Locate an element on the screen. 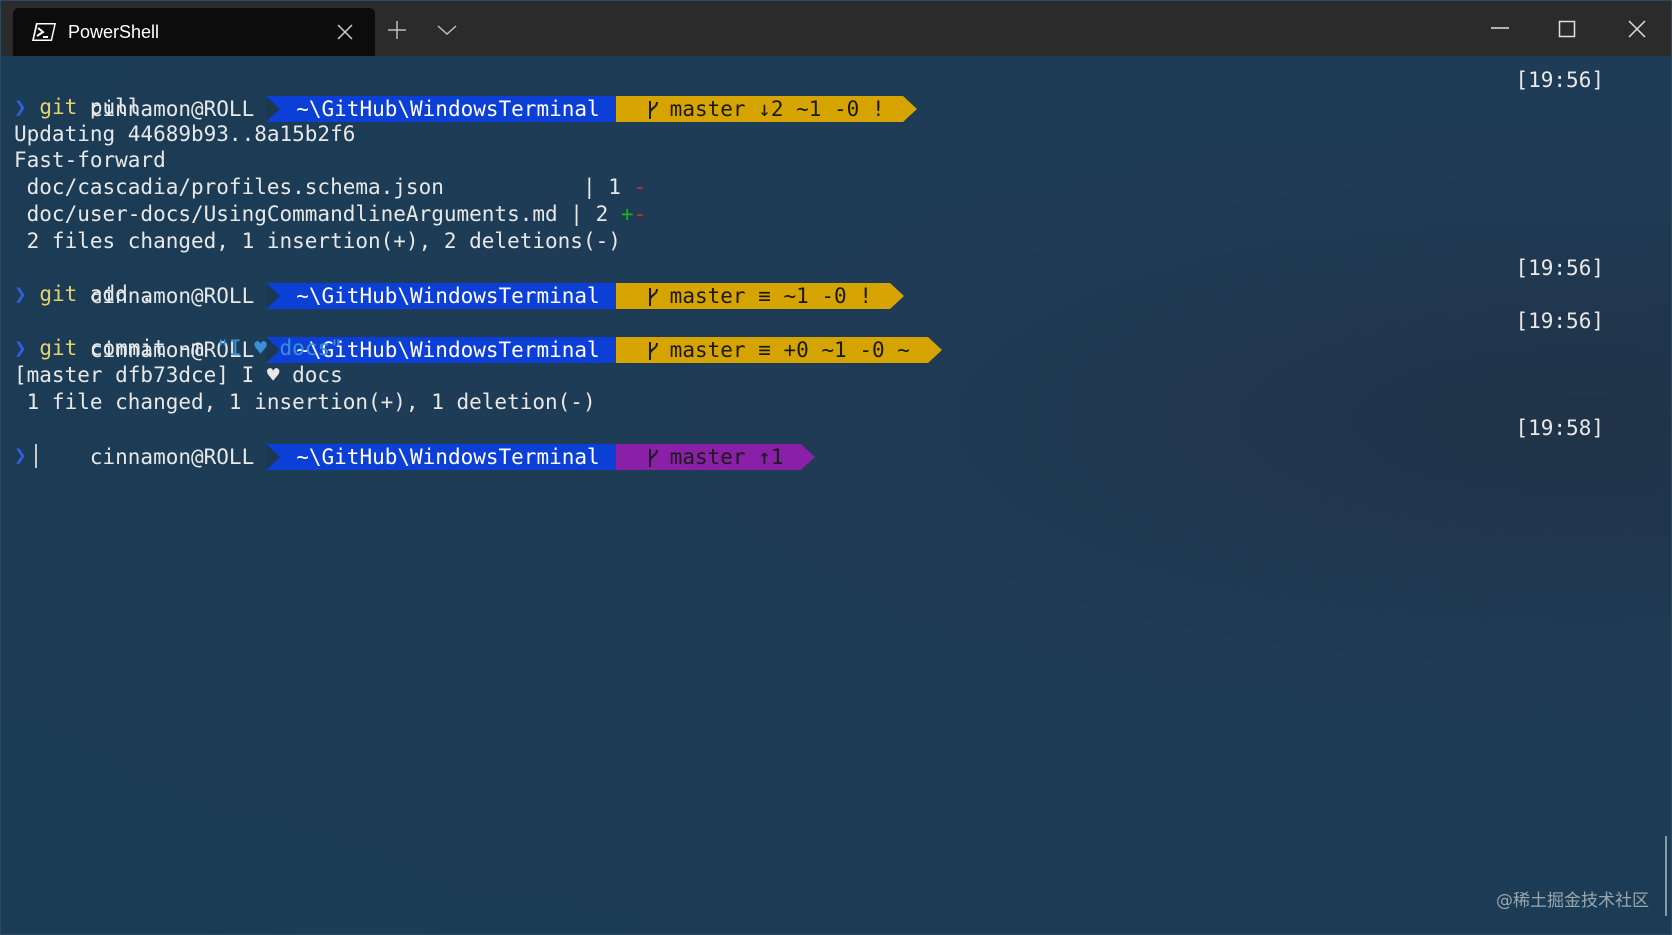 This screenshot has width=1672, height=935. powershell-icon is located at coordinates (44, 32).